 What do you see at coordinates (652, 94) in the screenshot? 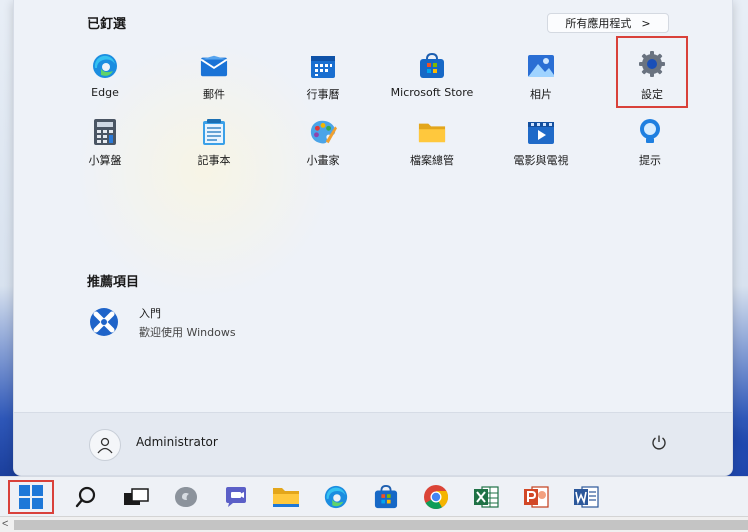
I see `app-label: 設定` at bounding box center [652, 94].